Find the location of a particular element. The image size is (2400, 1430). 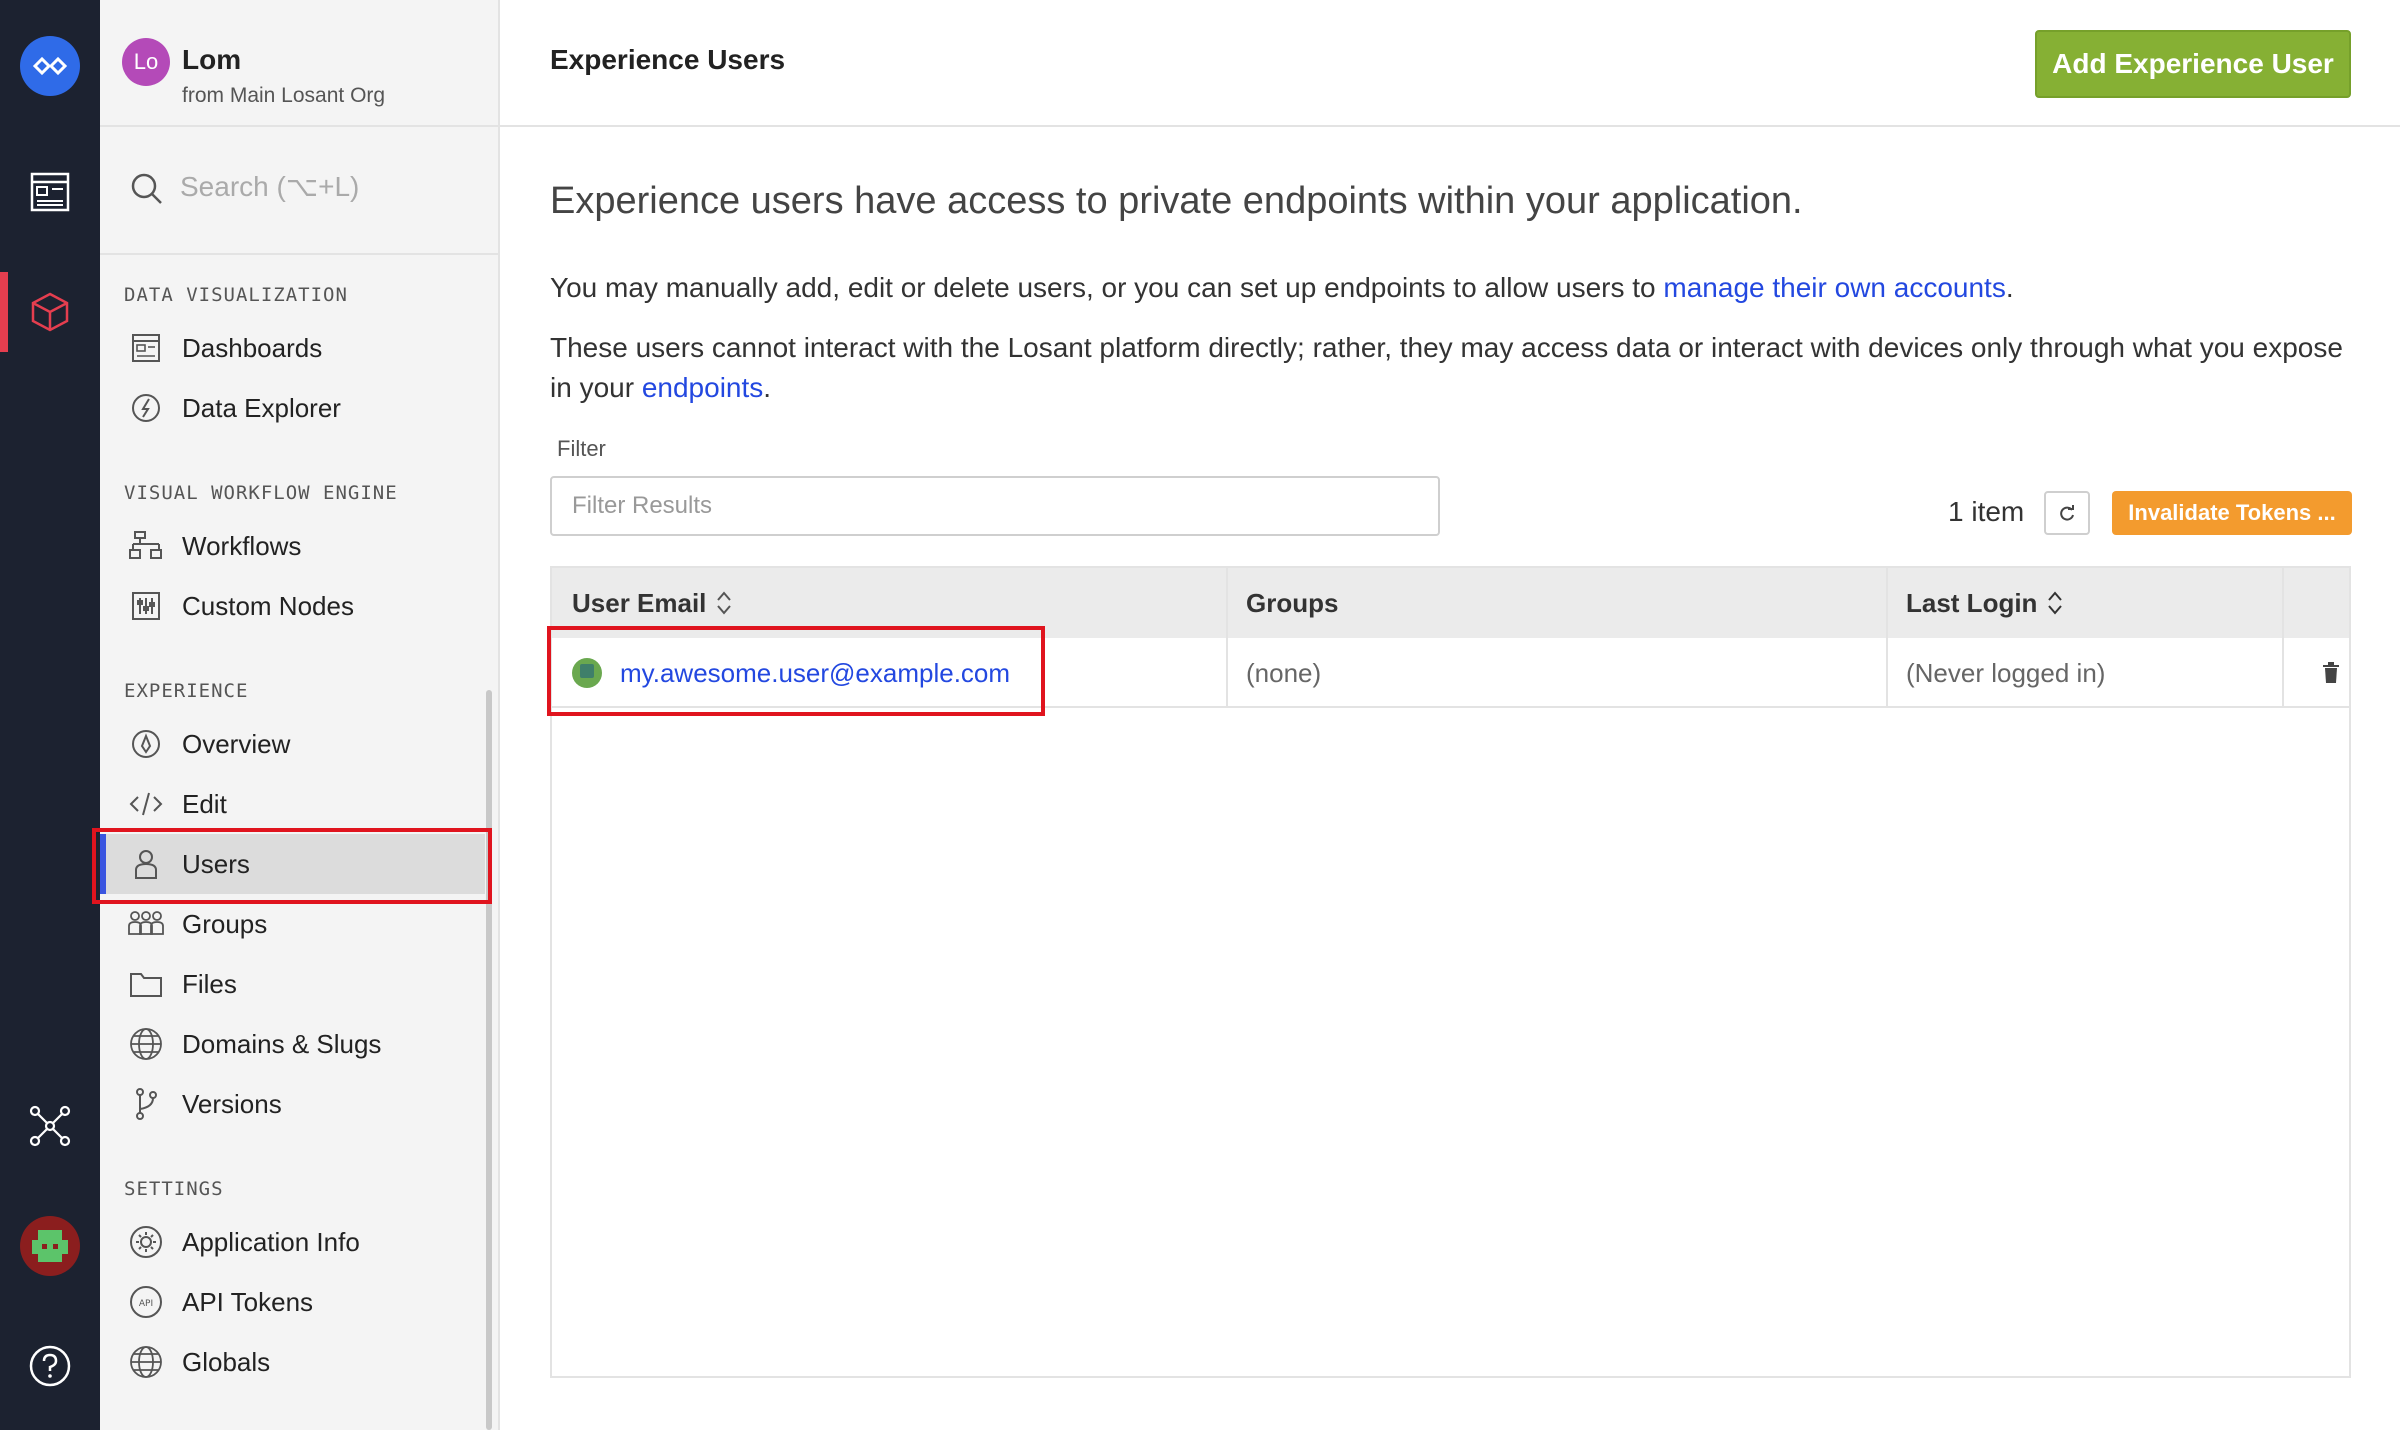

manage-accounts-link: manage their own accounts is located at coordinates (1834, 287).